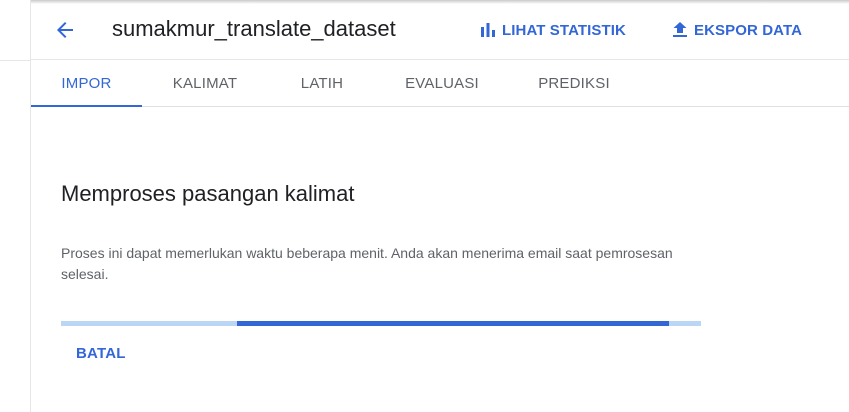 This screenshot has height=412, width=849. Describe the element at coordinates (748, 30) in the screenshot. I see `export-data-label: EKSPOR DATA` at that location.